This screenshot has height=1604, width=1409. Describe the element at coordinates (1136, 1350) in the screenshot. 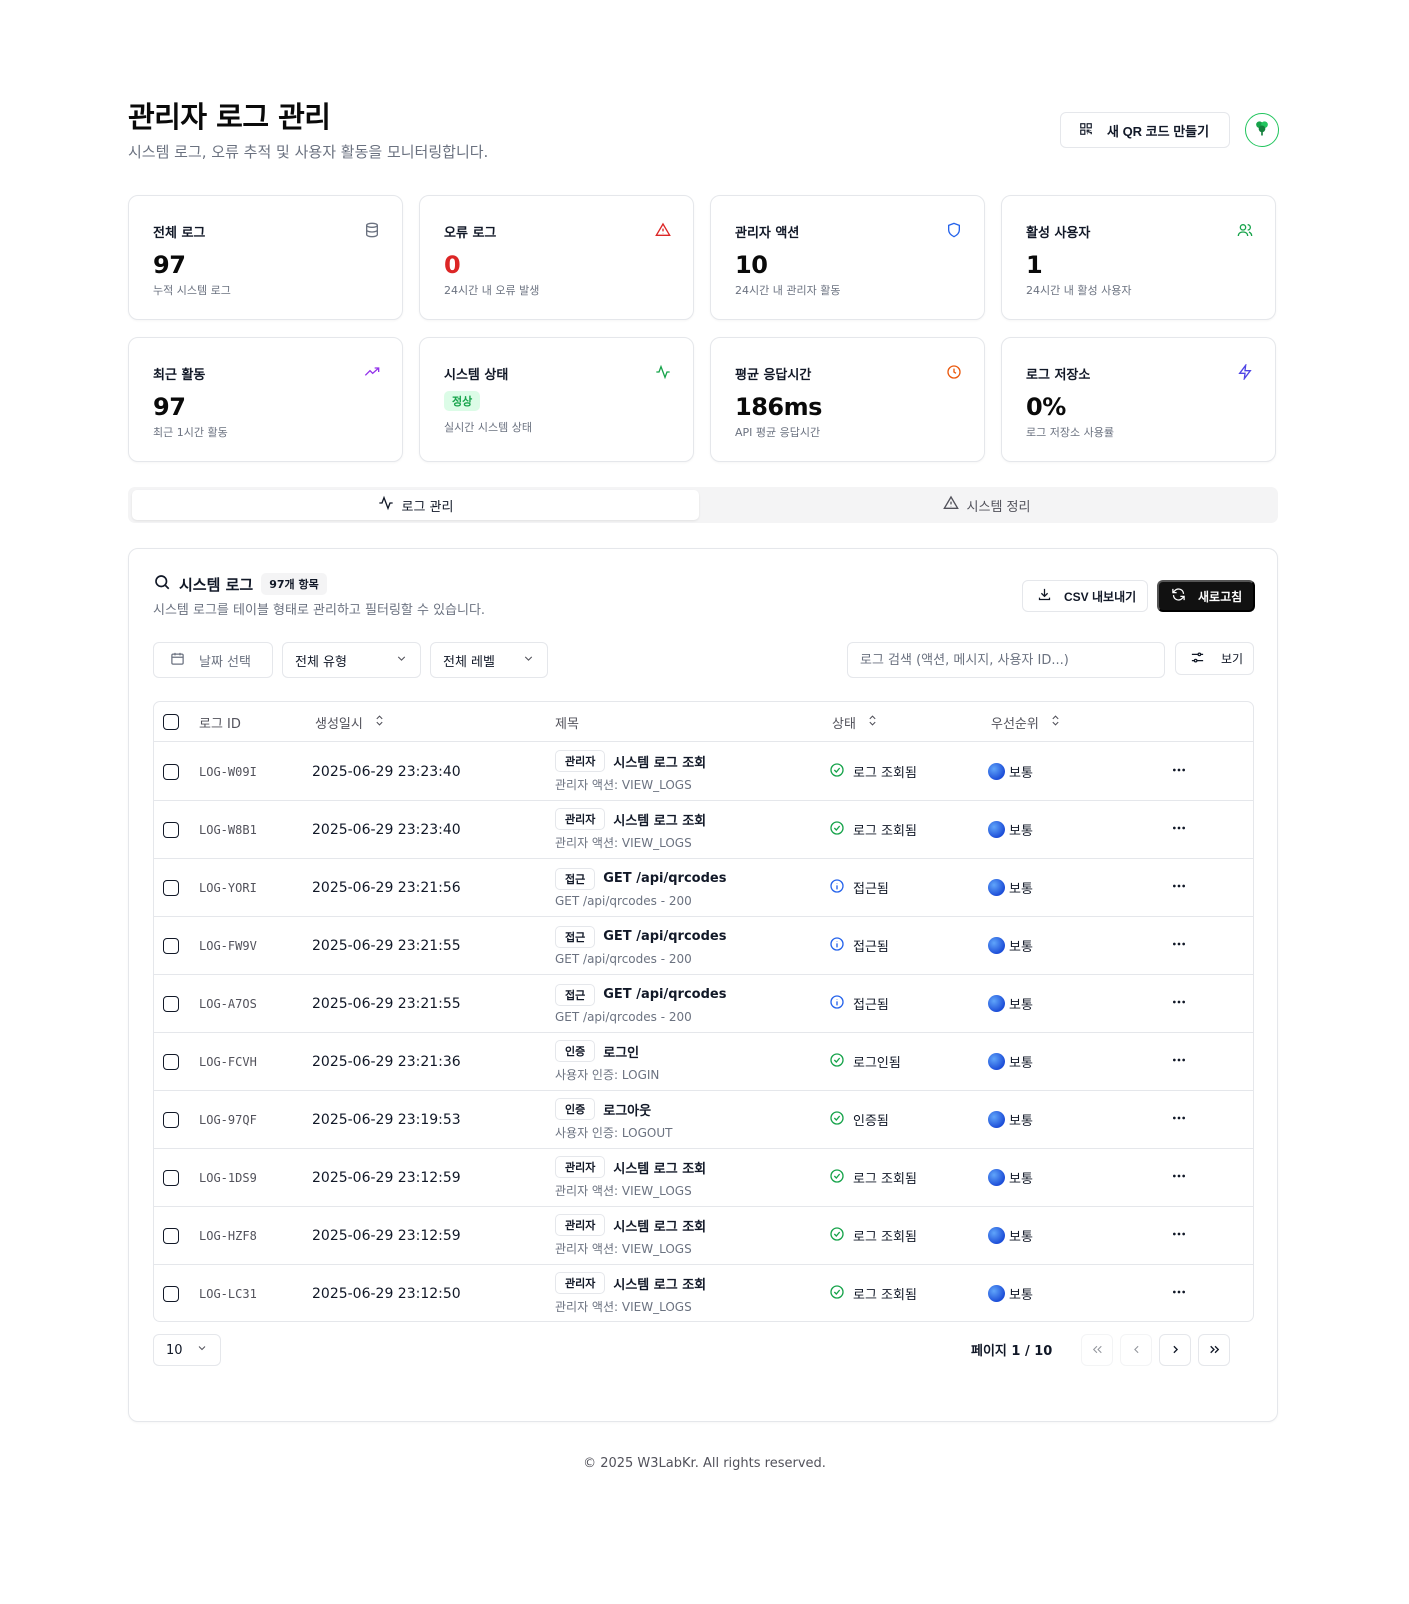

I see `prev-page-button` at that location.